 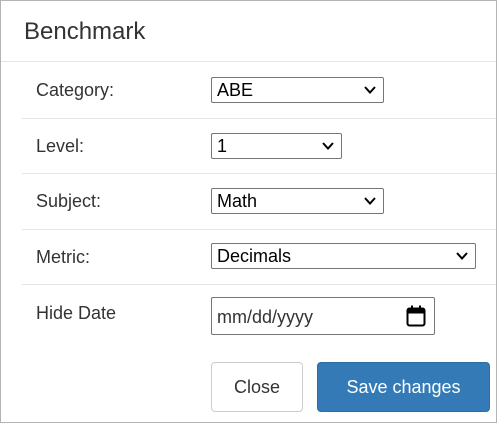 What do you see at coordinates (416, 316) in the screenshot?
I see `calendar-icon` at bounding box center [416, 316].